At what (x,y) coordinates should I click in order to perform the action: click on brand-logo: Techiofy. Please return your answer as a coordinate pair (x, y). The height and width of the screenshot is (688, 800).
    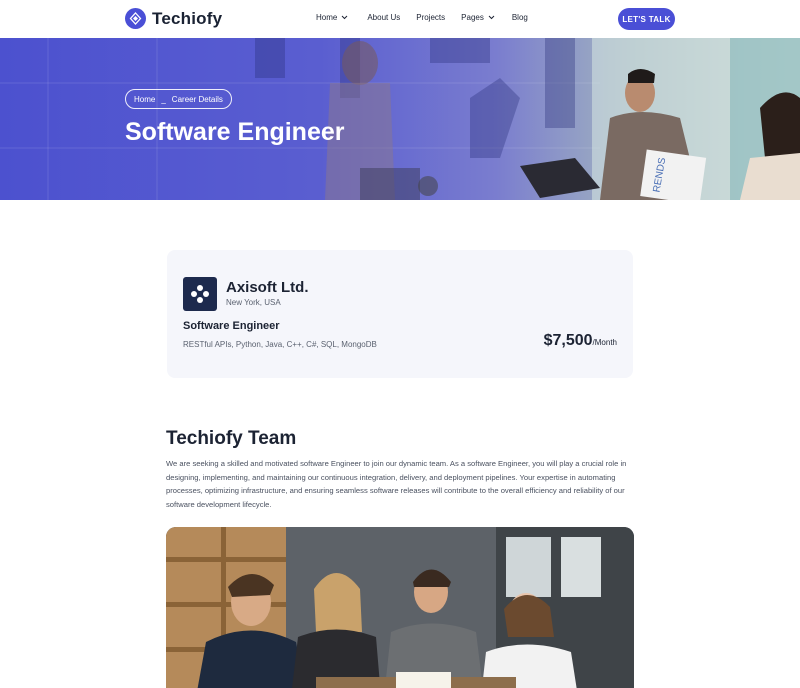
    Looking at the image, I should click on (173, 18).